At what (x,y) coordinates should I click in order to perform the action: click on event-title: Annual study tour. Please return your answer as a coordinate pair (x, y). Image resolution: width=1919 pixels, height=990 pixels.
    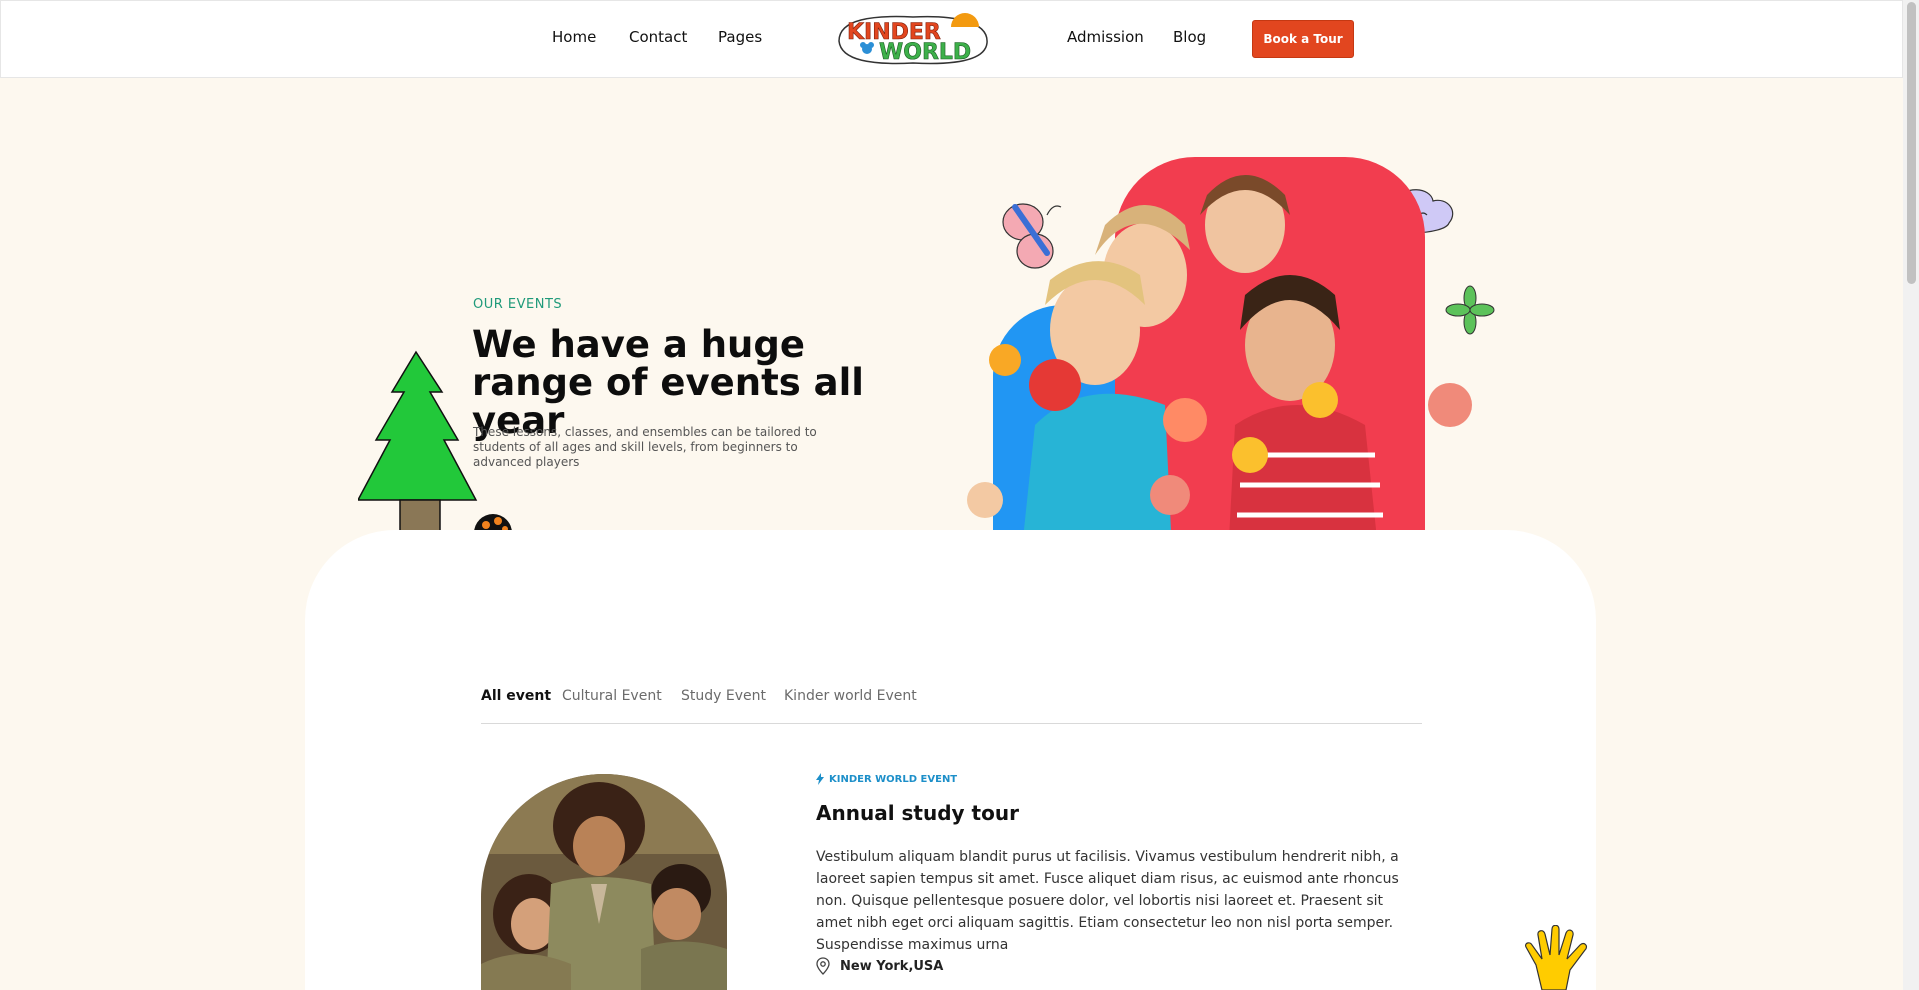
    Looking at the image, I should click on (917, 813).